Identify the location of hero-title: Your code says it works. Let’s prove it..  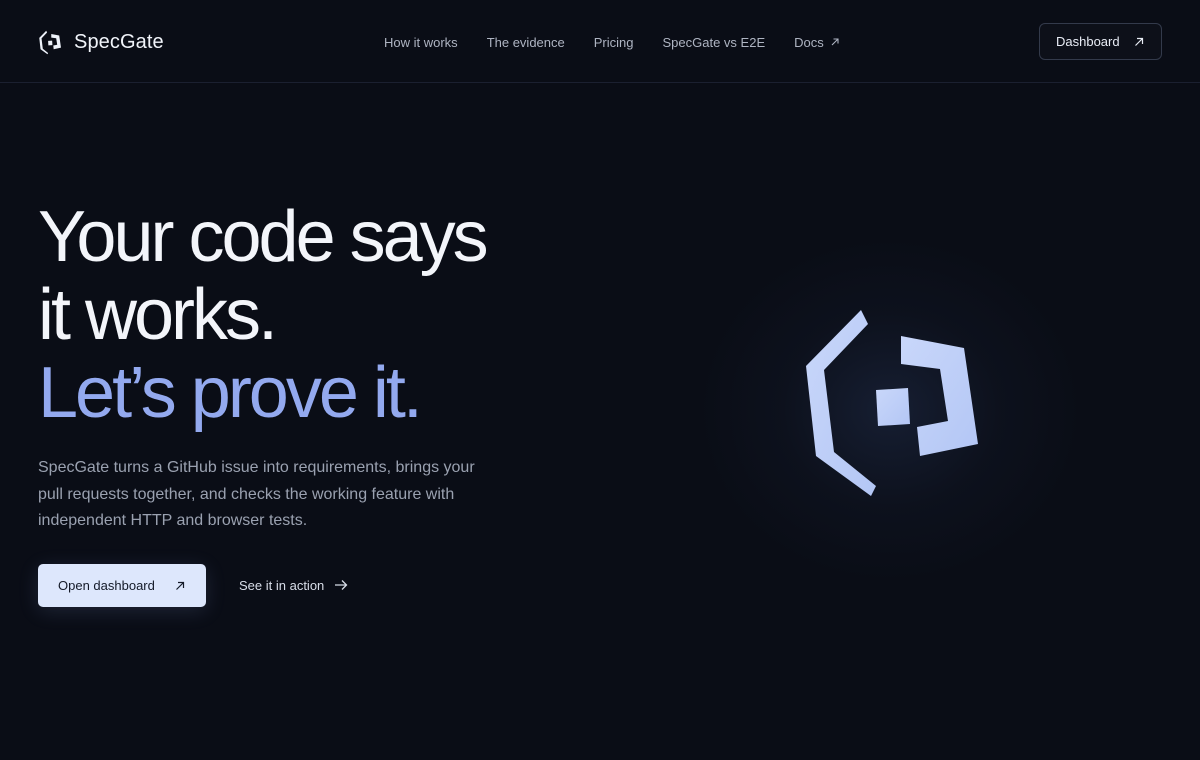
(318, 315).